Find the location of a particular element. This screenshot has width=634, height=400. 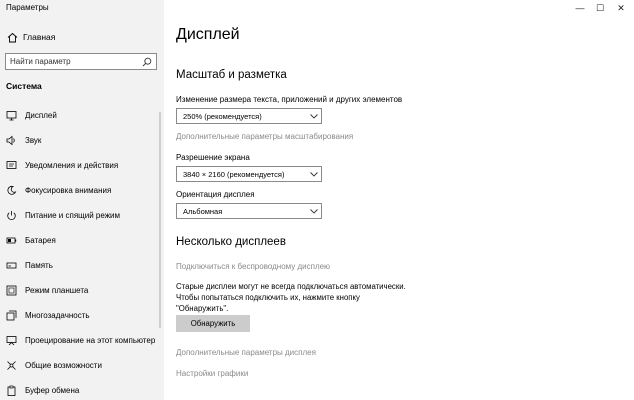

power-icon is located at coordinates (11, 215).